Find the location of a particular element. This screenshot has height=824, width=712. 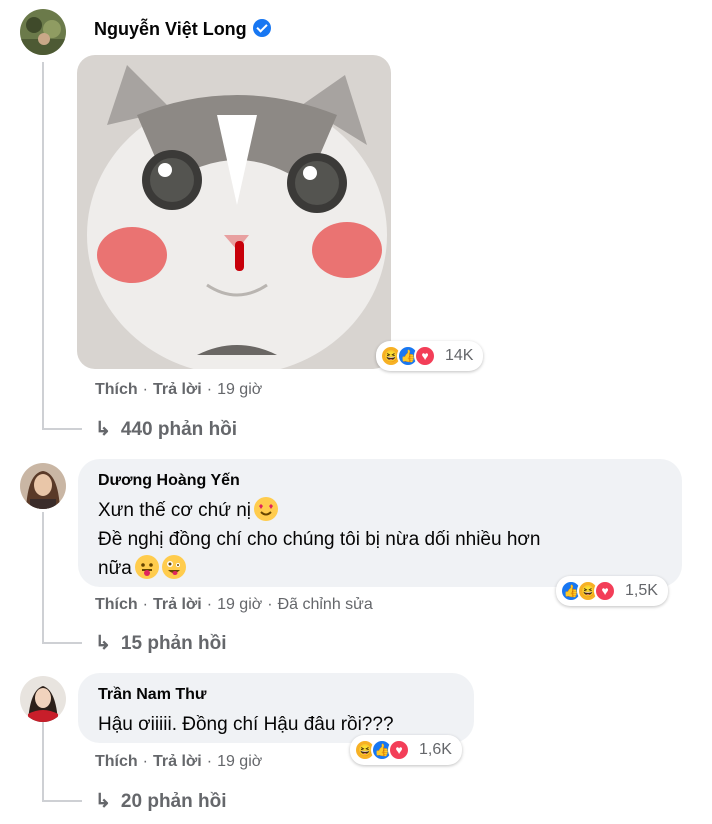

comment-line: Hậu ơiiiii. Đồng chí Hậu đâu rồi??? is located at coordinates (246, 724).